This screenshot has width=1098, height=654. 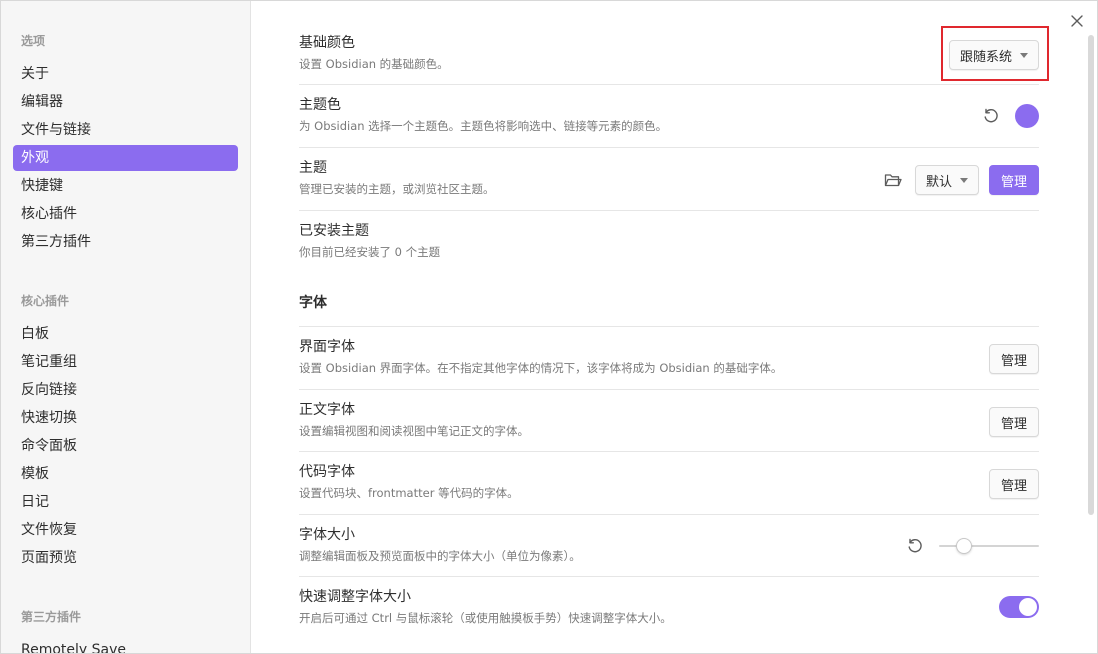 What do you see at coordinates (440, 556) in the screenshot?
I see `setting-desc: 调整编辑面板及预览面板中的字体大小（单位为像素）。` at bounding box center [440, 556].